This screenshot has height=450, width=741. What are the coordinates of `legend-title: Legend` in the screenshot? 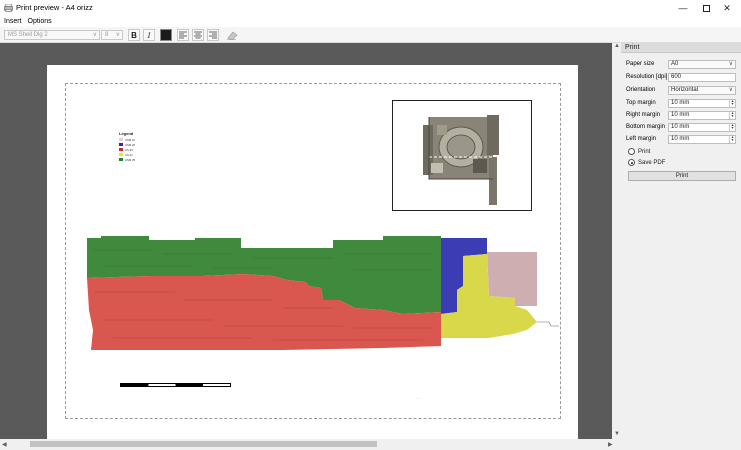 It's located at (126, 133).